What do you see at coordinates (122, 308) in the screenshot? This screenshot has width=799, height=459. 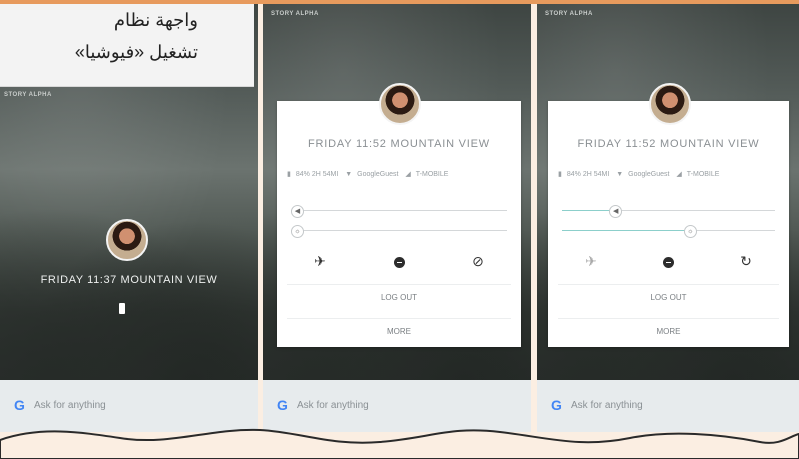 I see `battery-icon` at bounding box center [122, 308].